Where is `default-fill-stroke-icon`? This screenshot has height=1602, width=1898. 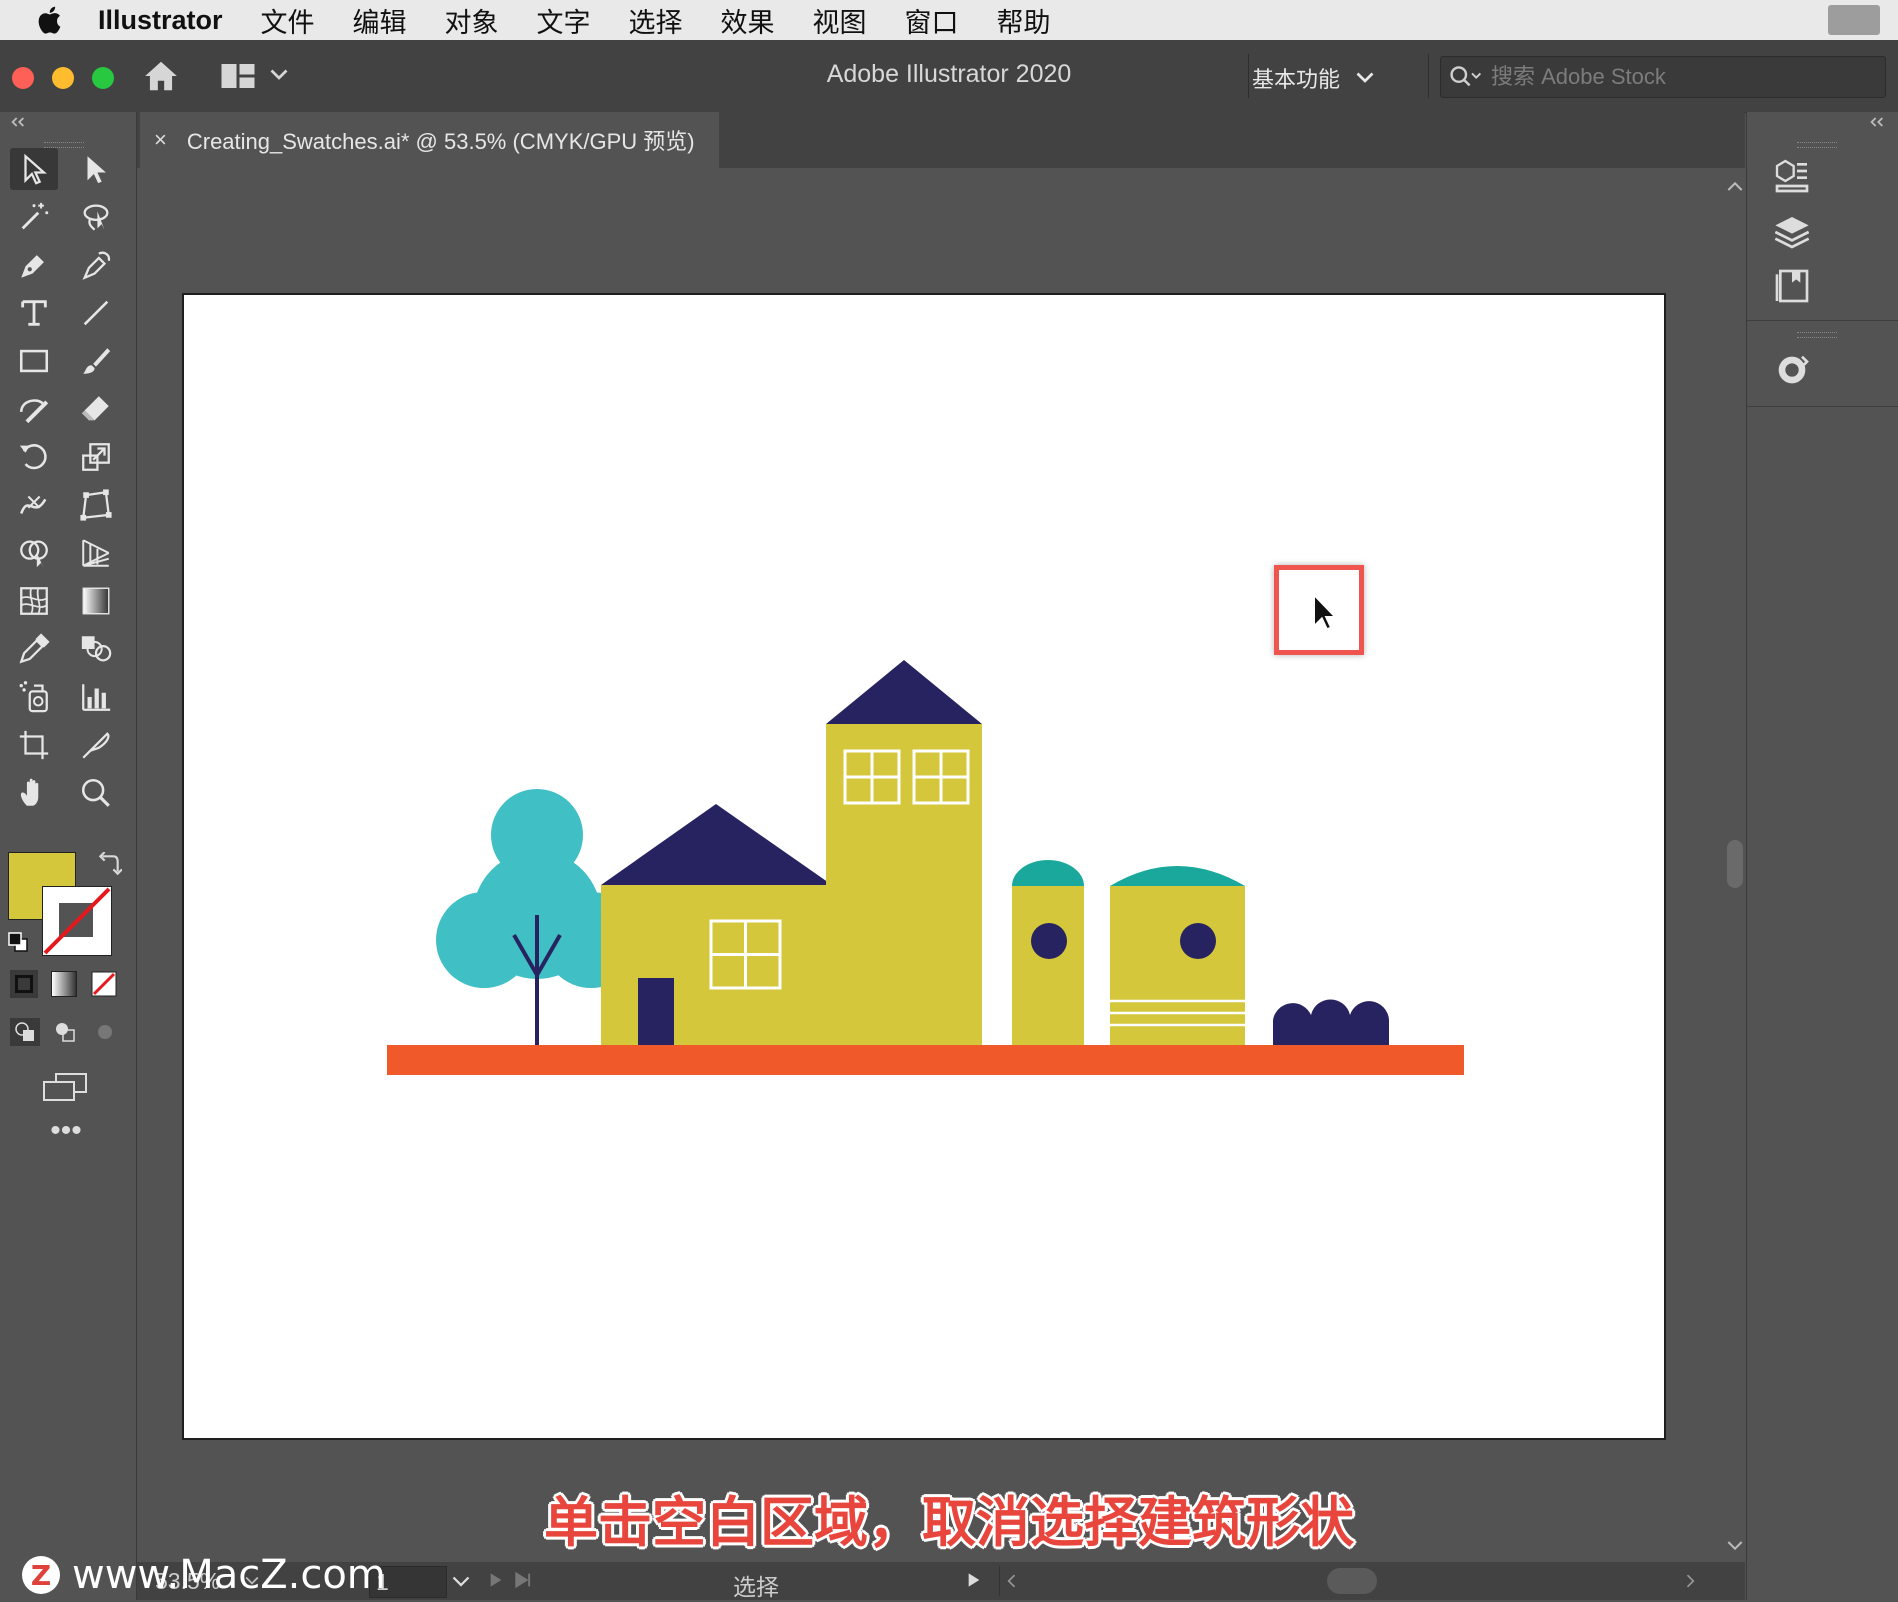
default-fill-stroke-icon is located at coordinates (18, 942).